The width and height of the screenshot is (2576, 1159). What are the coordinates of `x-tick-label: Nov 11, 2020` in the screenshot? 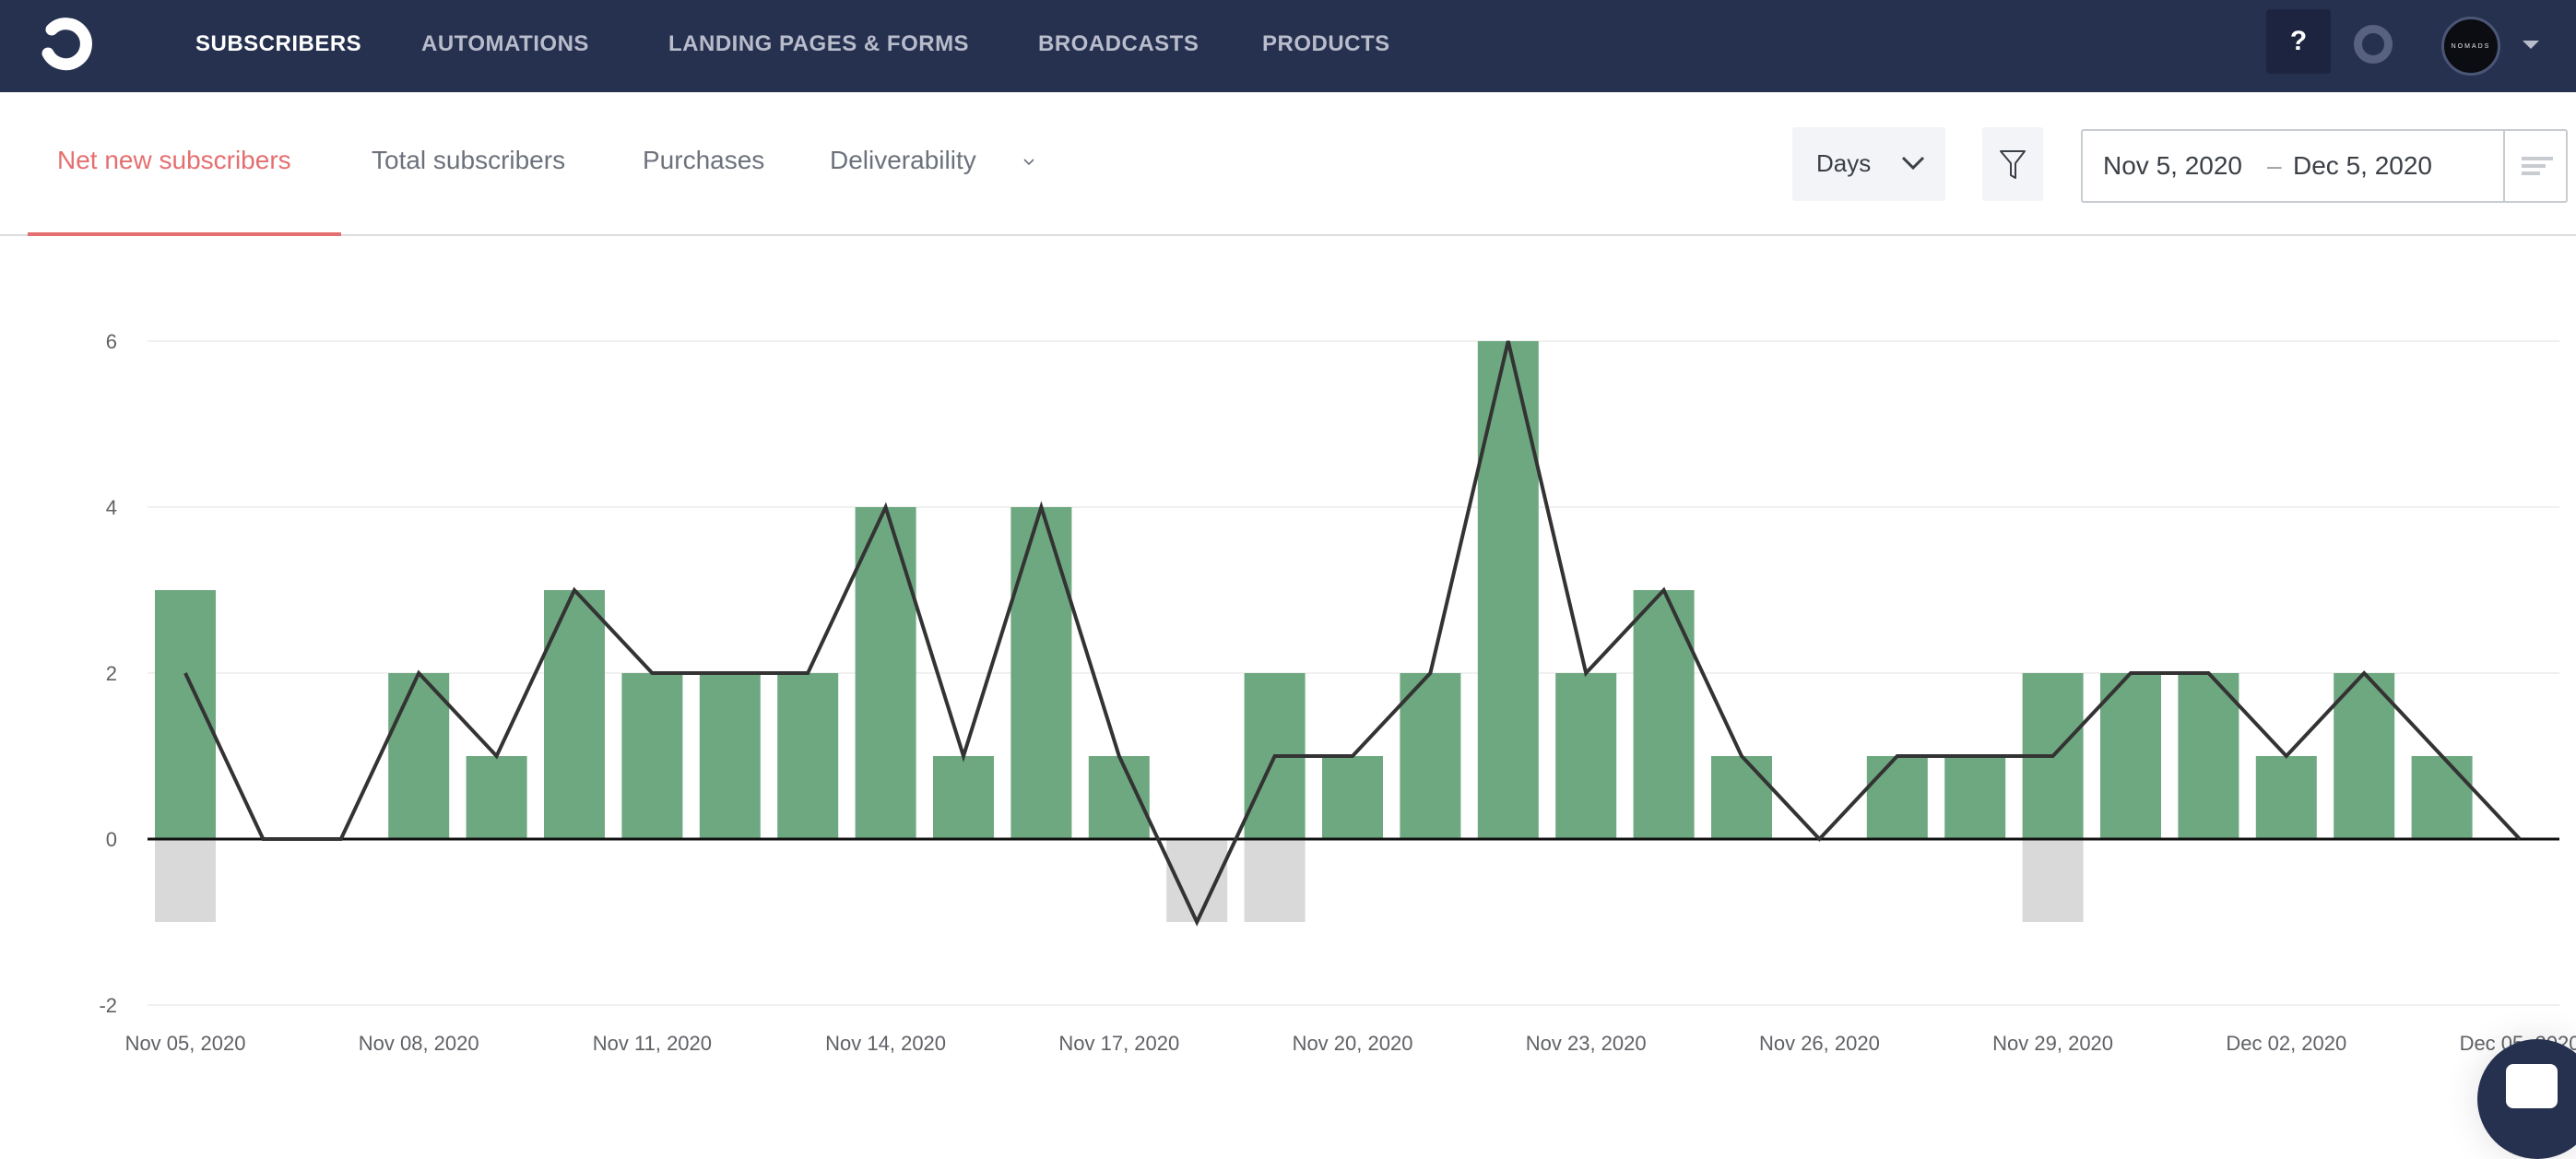 It's located at (652, 1043).